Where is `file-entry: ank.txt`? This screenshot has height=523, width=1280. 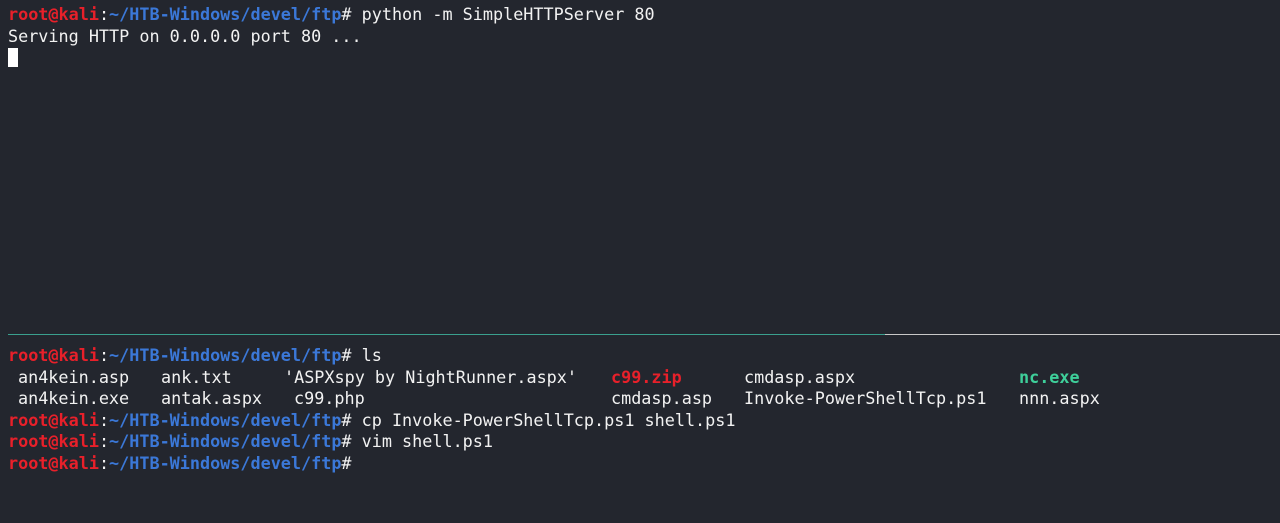 file-entry: ank.txt is located at coordinates (196, 377).